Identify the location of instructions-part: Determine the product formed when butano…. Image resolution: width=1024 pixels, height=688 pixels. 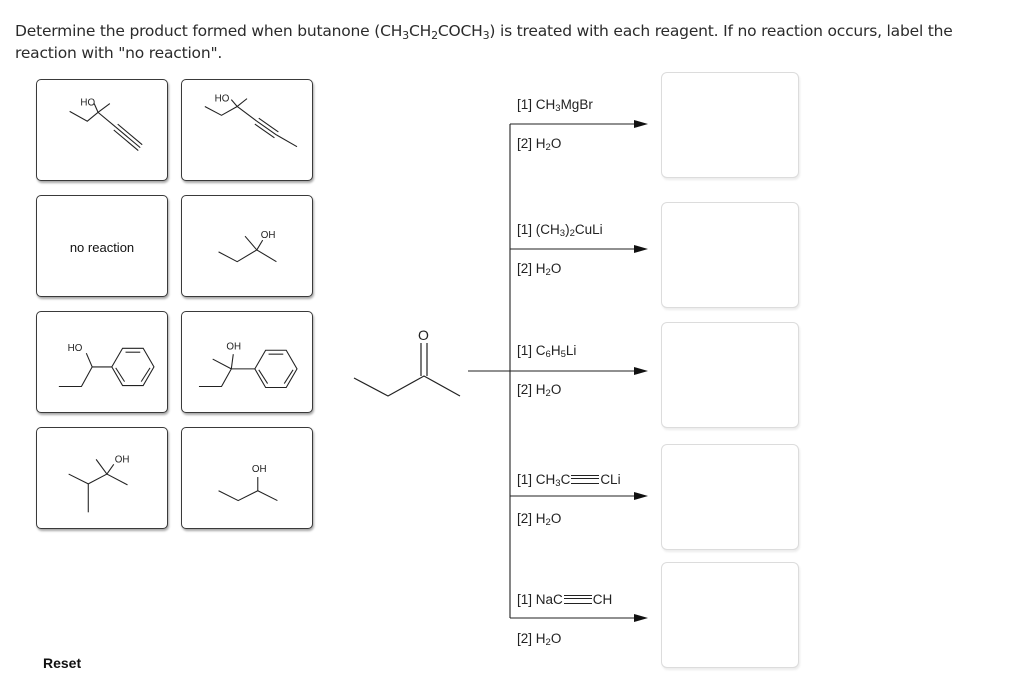
(209, 31).